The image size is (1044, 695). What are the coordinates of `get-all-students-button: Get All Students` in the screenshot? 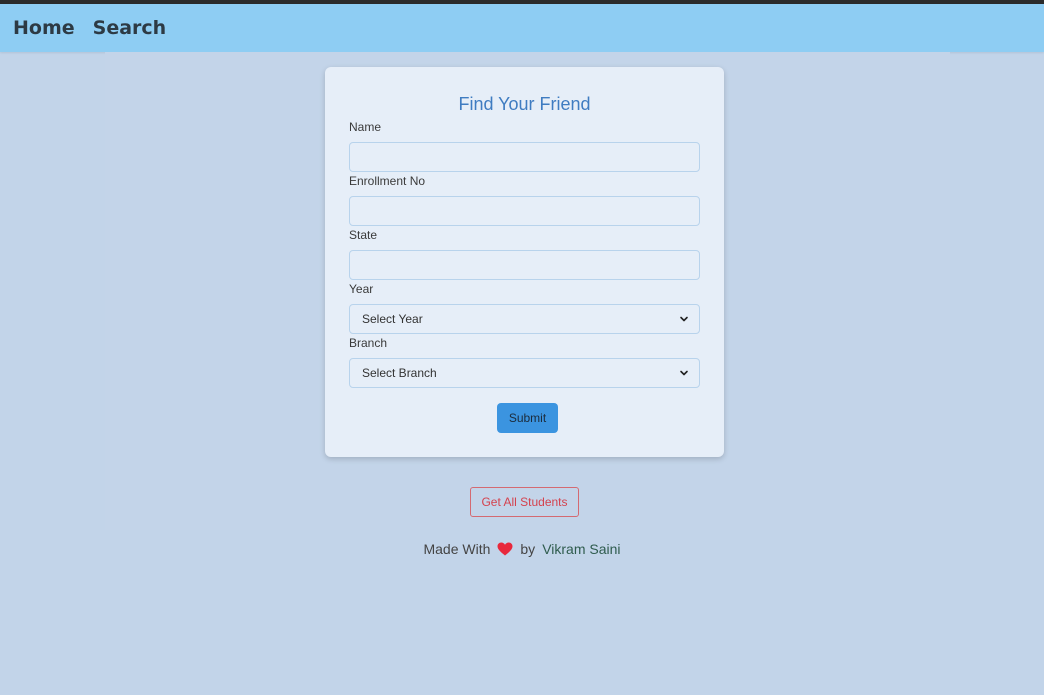 It's located at (524, 502).